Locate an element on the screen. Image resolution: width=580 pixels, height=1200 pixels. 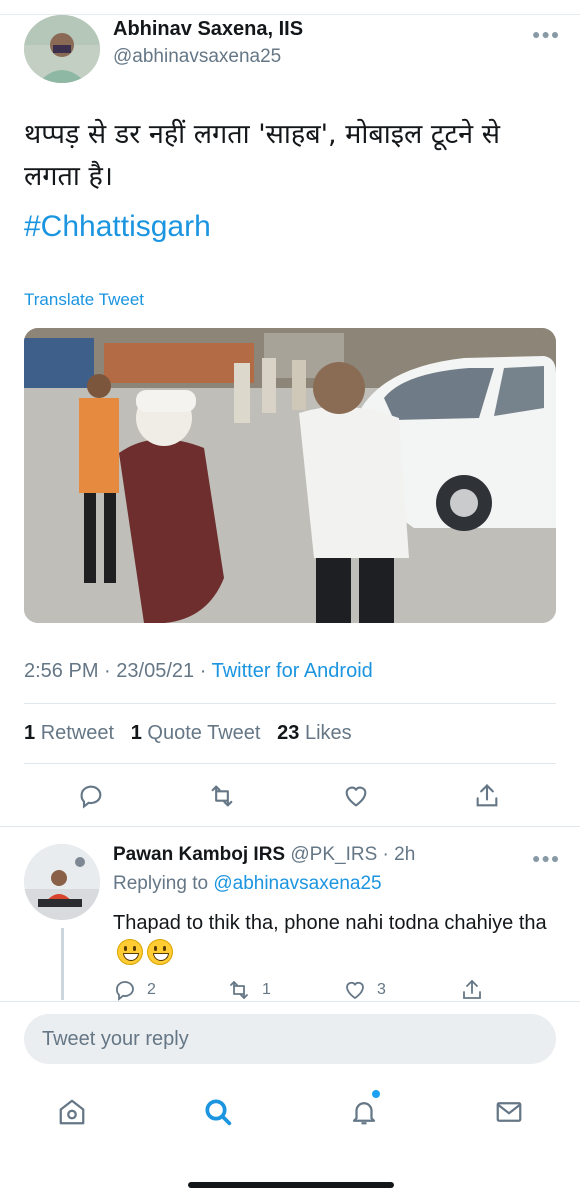
quotes-stat: 1 Quote Tweet is located at coordinates (196, 733).